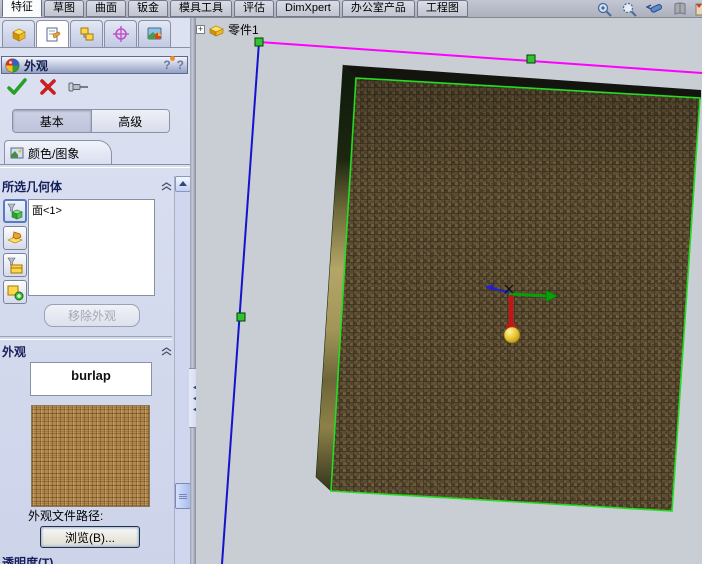  I want to click on part-icon, so click(216, 31).